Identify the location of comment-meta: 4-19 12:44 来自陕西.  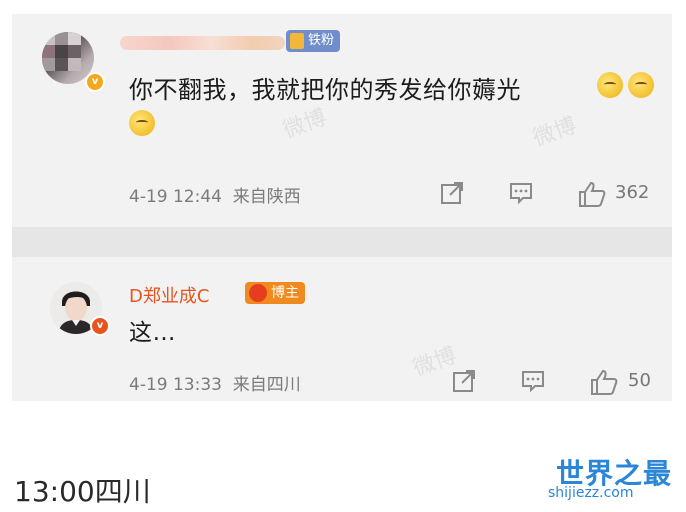
(215, 194).